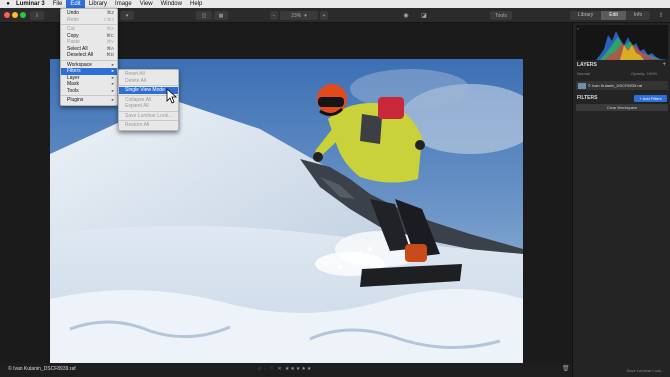  What do you see at coordinates (135, 74) in the screenshot?
I see `menu-item-label: Reset All` at bounding box center [135, 74].